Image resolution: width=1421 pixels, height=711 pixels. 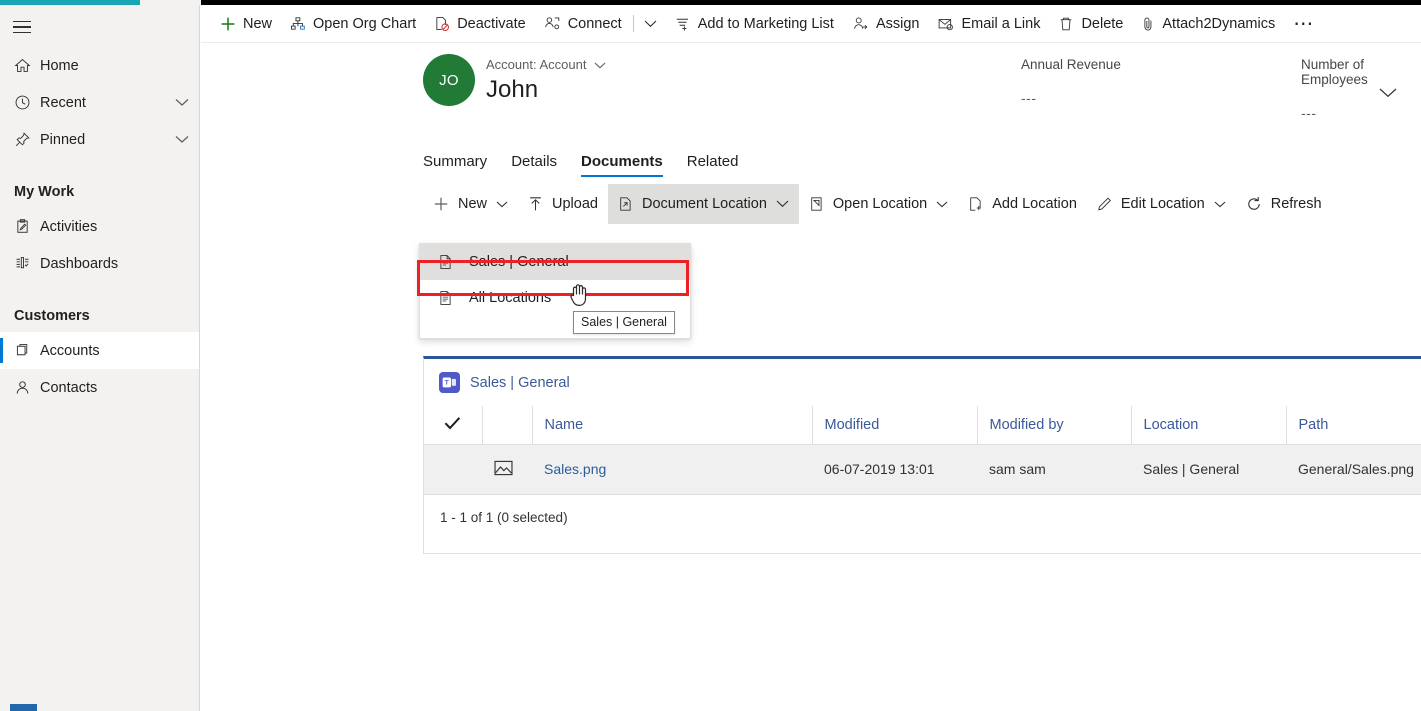 What do you see at coordinates (258, 23) in the screenshot?
I see `command-label: New` at bounding box center [258, 23].